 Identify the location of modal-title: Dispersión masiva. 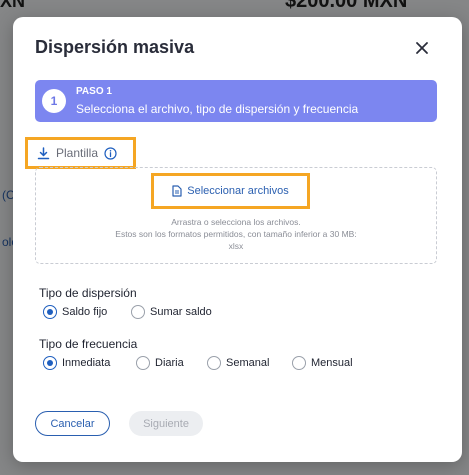
(115, 47).